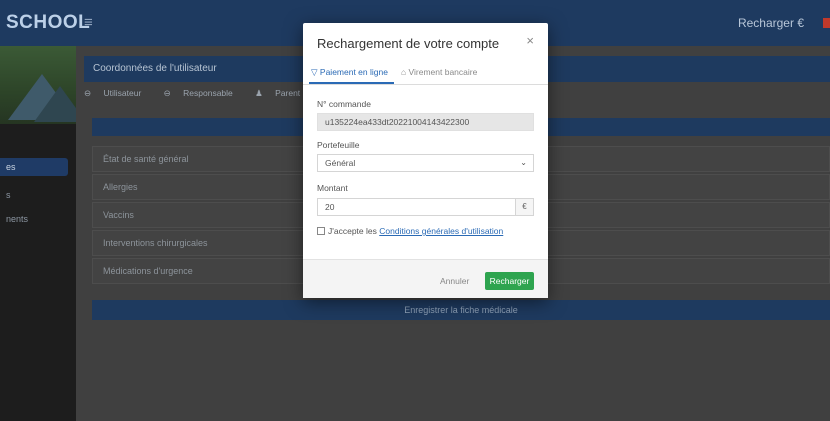 The width and height of the screenshot is (830, 421). I want to click on sidebar: es s nents, so click(38, 233).